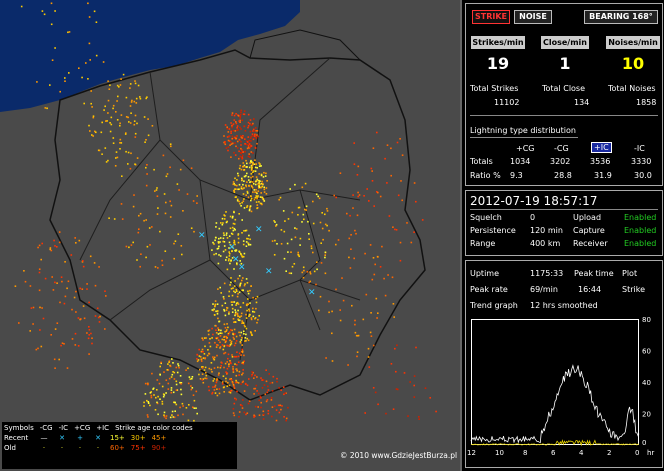  Describe the element at coordinates (491, 17) in the screenshot. I see `strike-button: STRIKE` at that location.